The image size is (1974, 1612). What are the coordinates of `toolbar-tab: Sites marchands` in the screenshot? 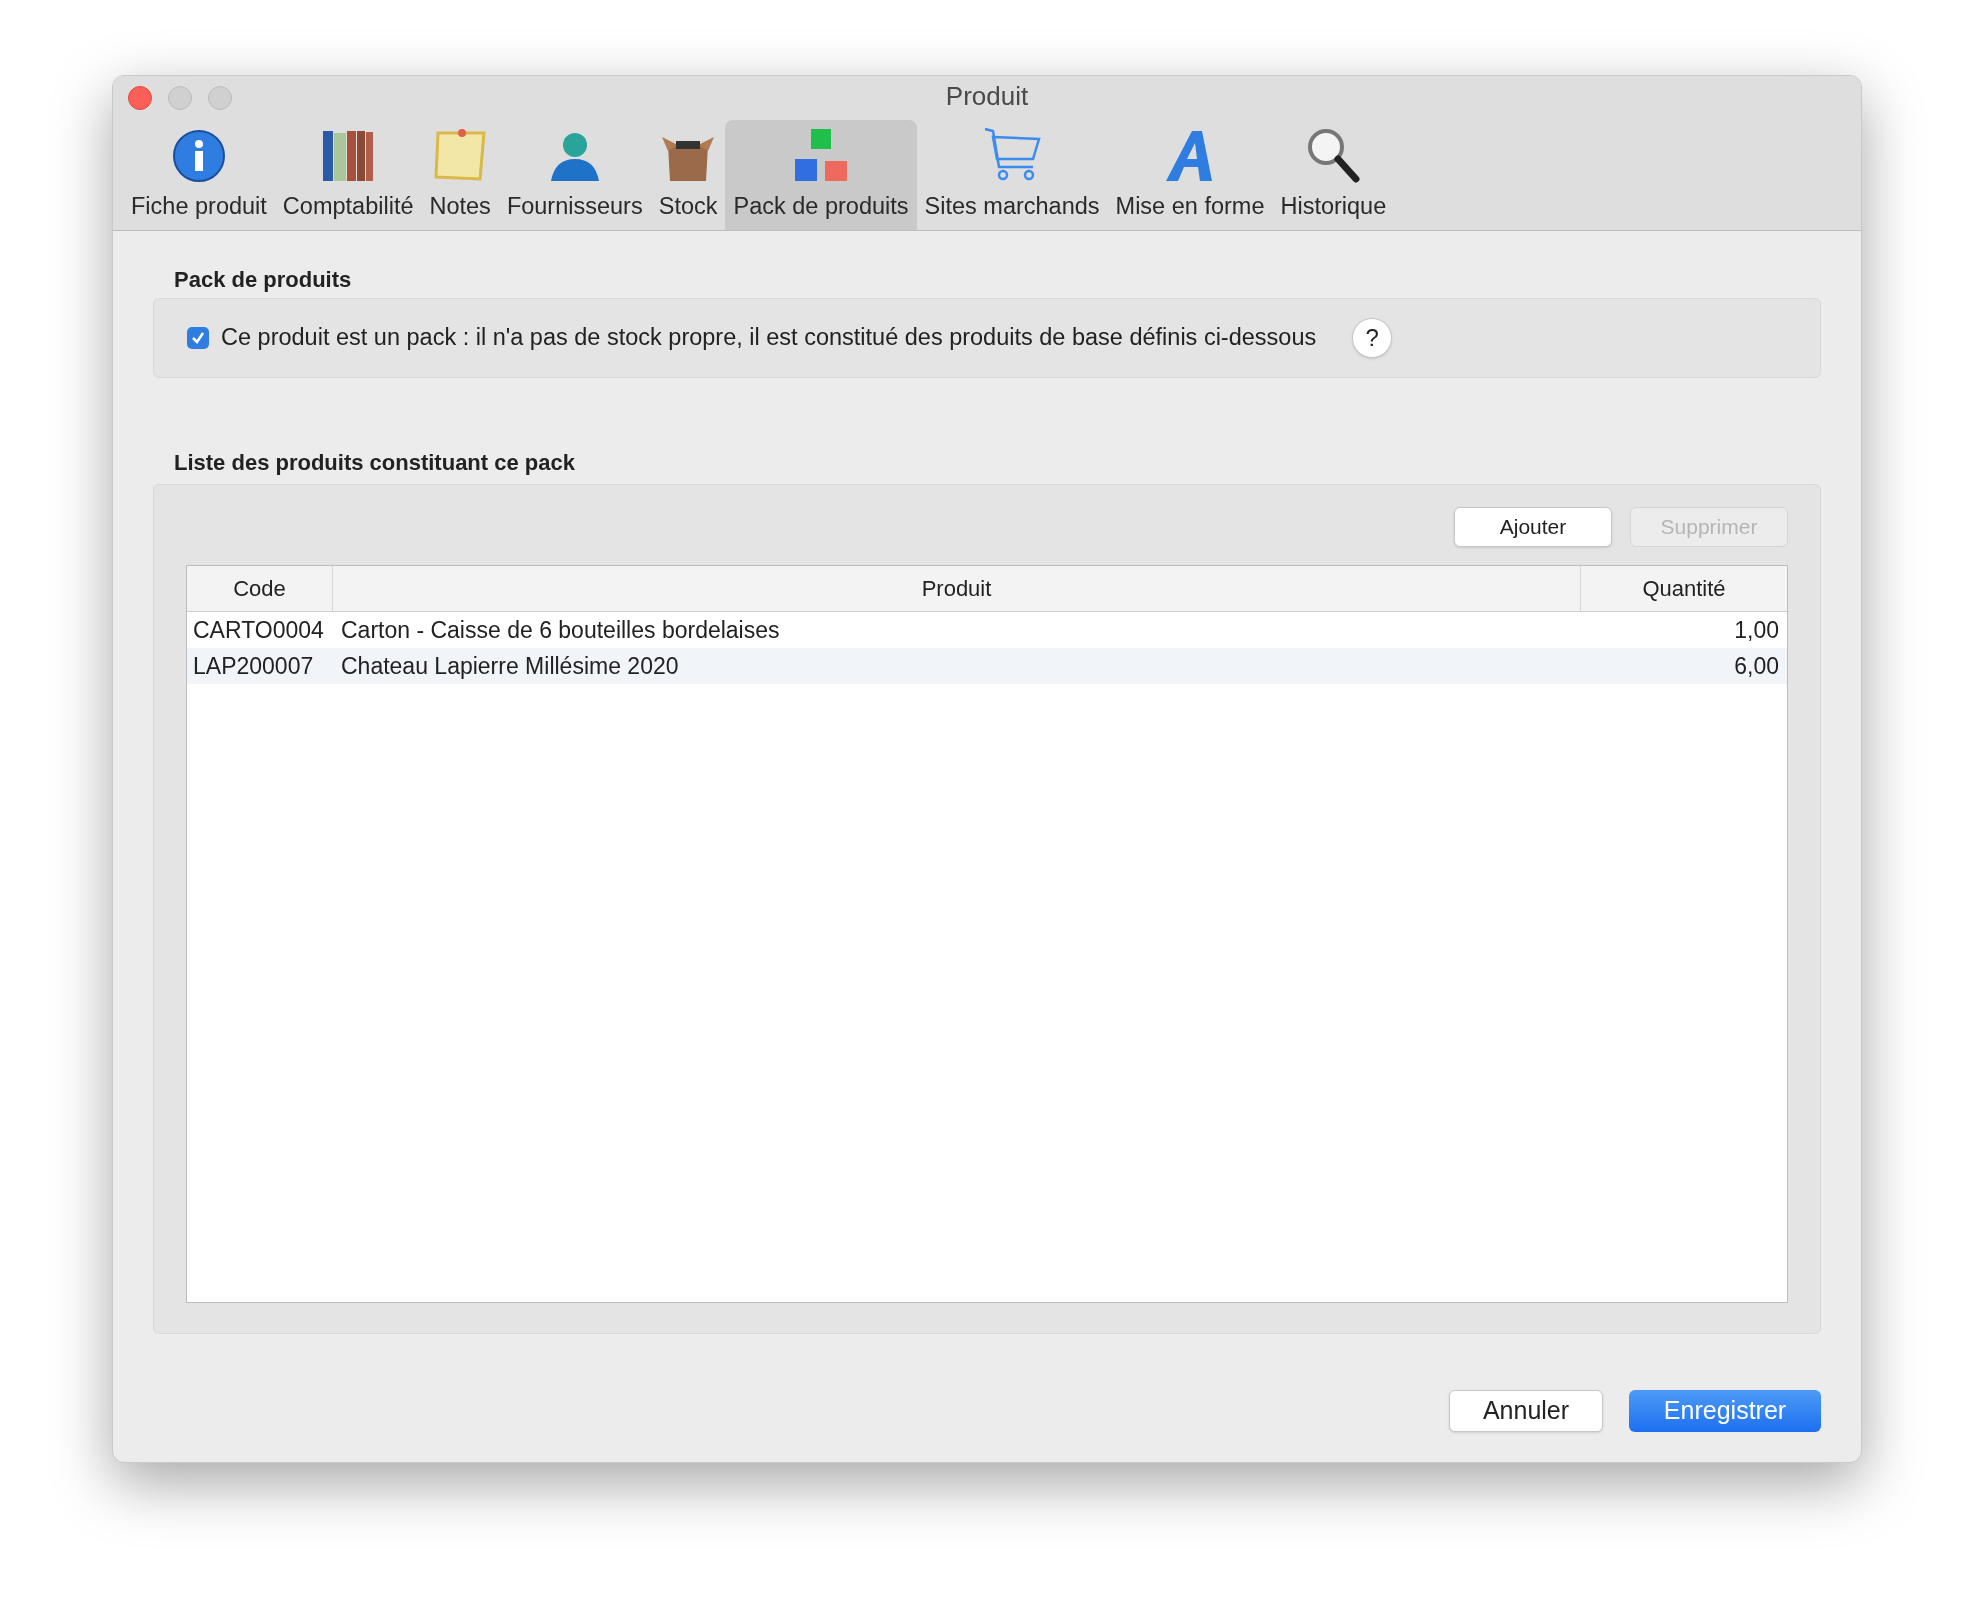 It's located at (1012, 175).